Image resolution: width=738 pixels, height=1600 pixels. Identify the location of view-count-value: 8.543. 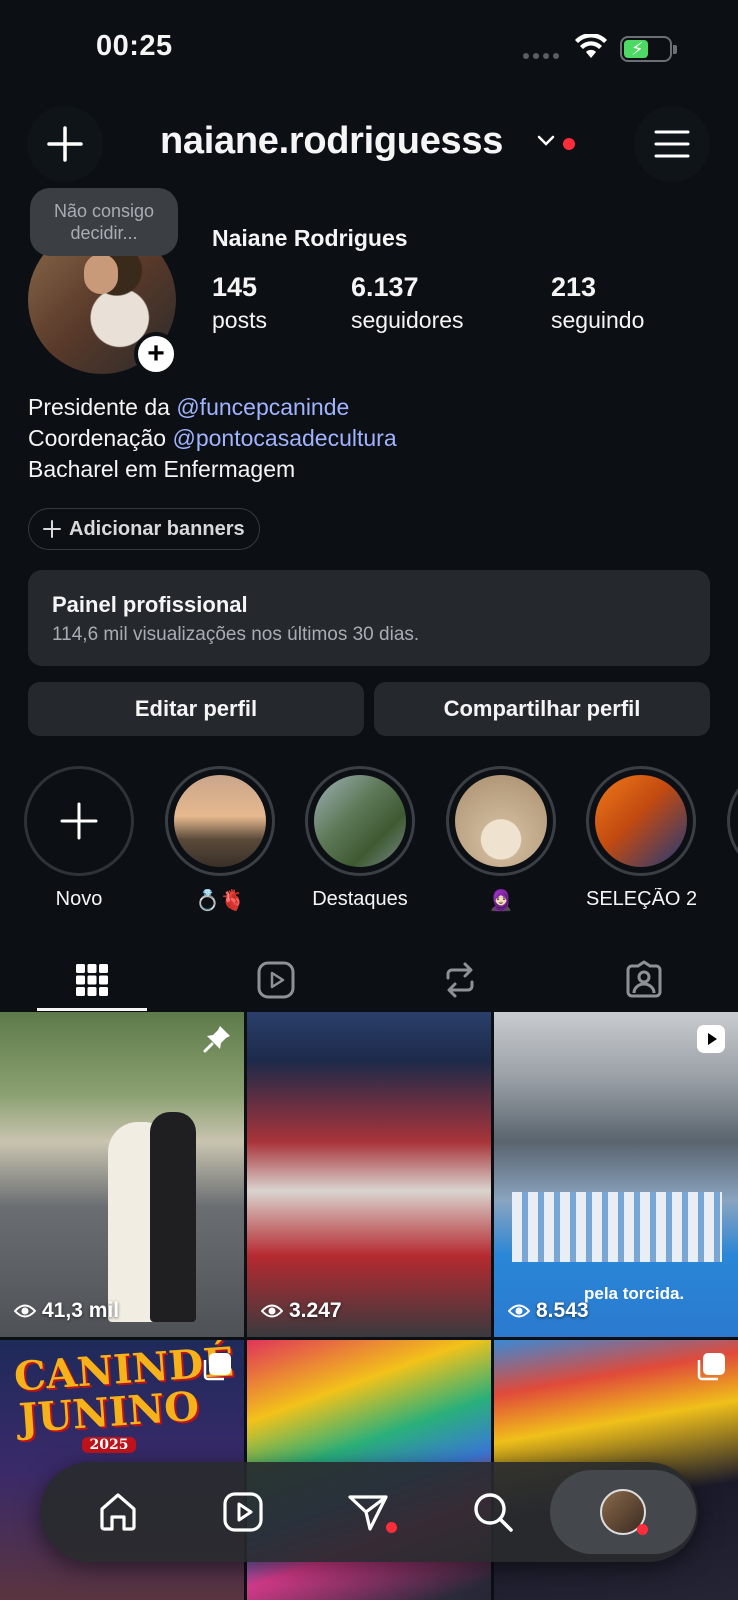
(562, 1310).